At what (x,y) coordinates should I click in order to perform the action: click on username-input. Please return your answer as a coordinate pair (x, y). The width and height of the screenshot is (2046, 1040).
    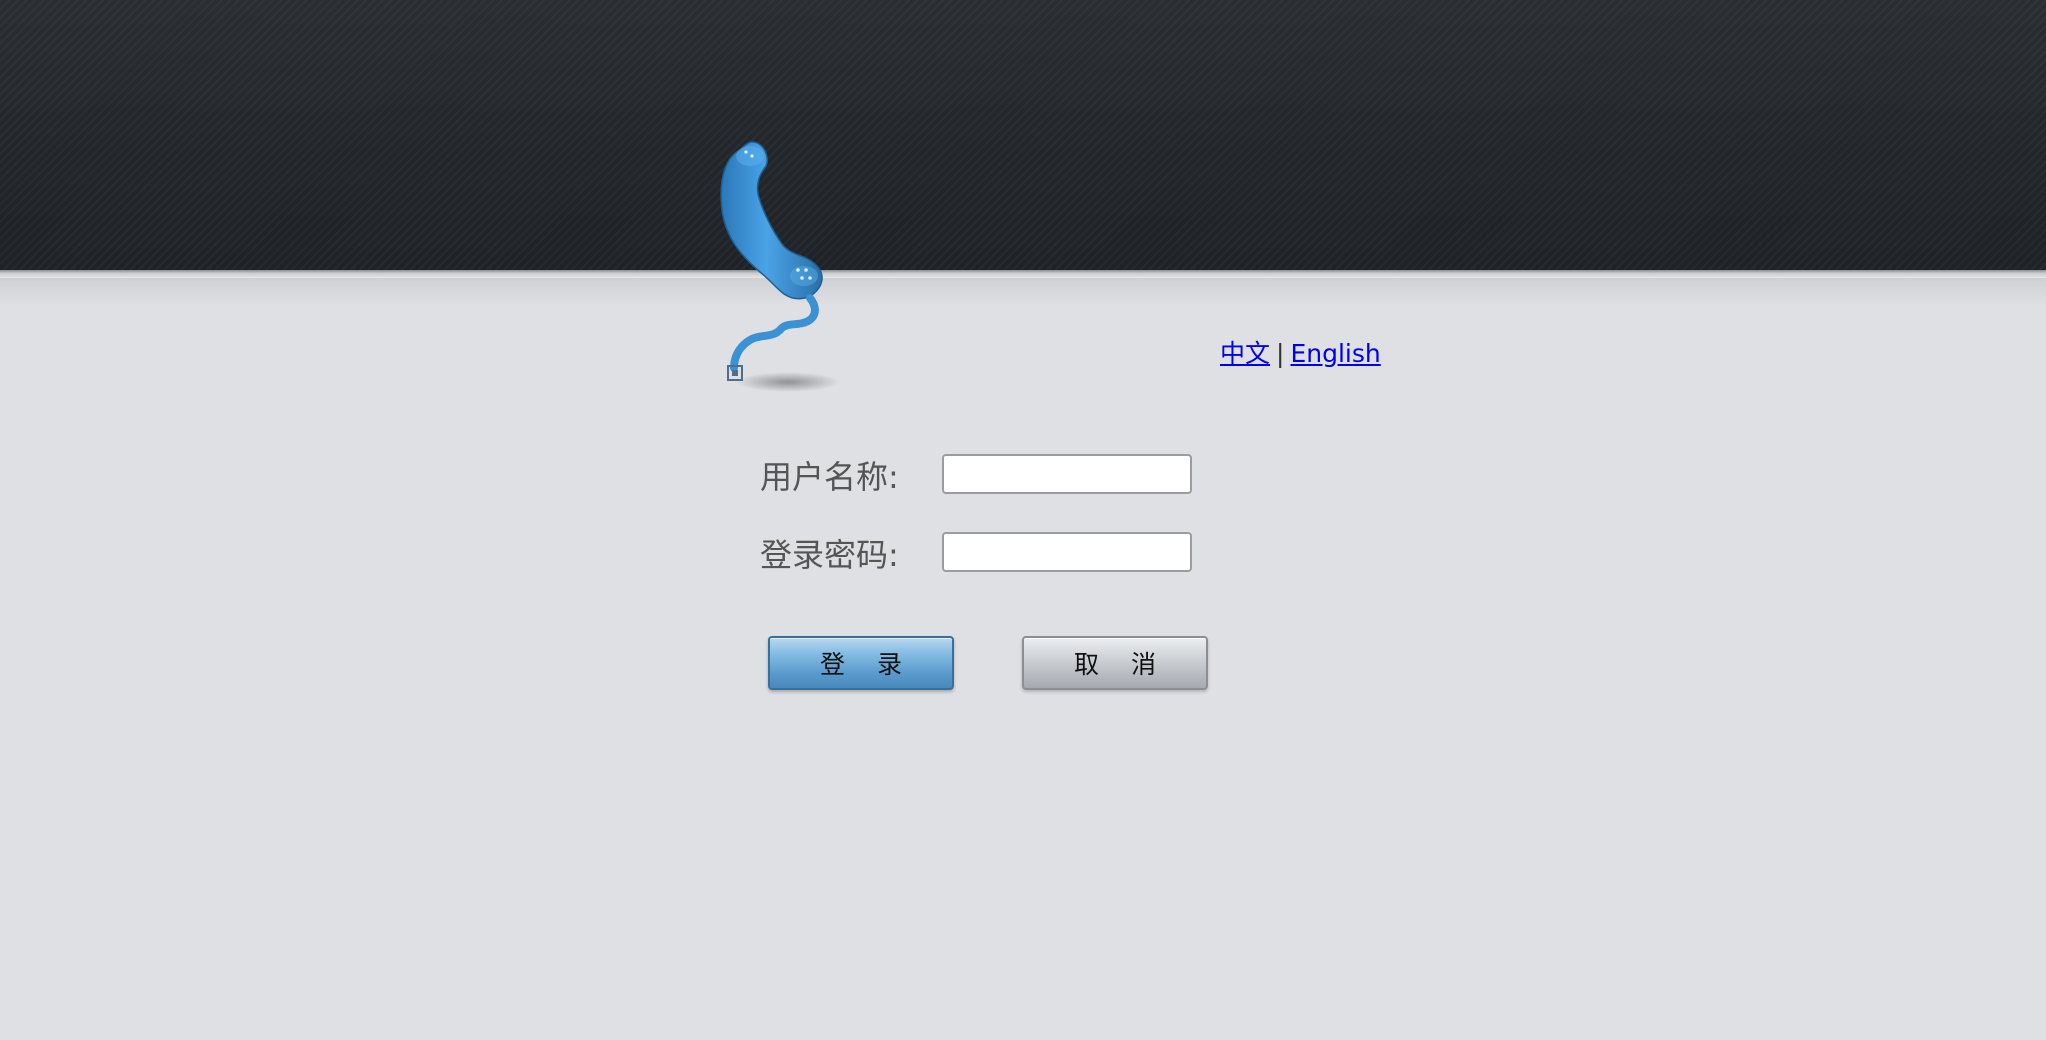
    Looking at the image, I should click on (1067, 474).